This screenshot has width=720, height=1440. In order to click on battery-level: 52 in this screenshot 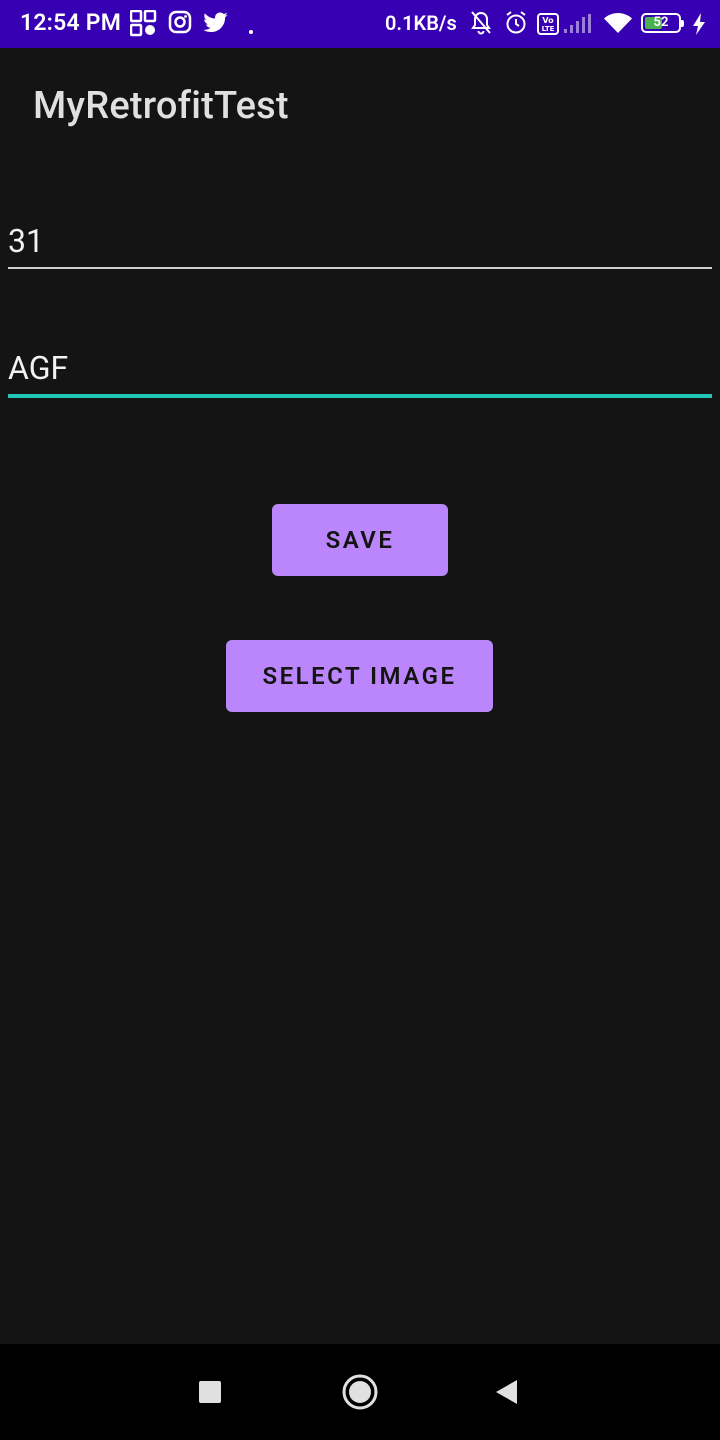, I will do `click(661, 22)`.